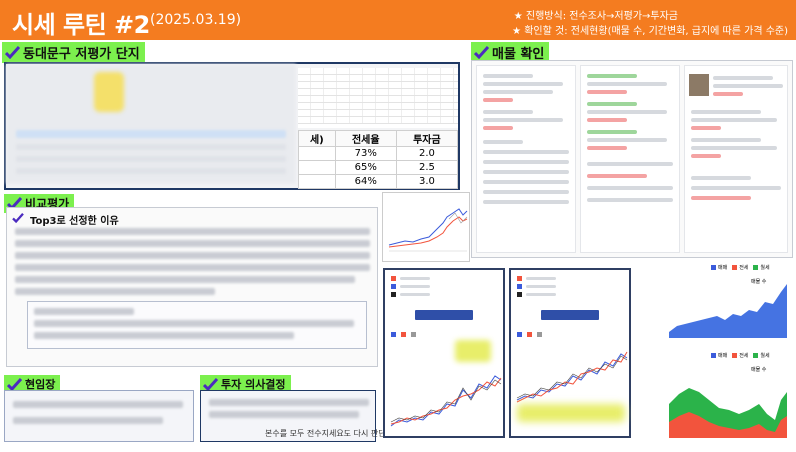  I want to click on section-label-dongdaemun: 동대문구 저평가 단지, so click(73, 52).